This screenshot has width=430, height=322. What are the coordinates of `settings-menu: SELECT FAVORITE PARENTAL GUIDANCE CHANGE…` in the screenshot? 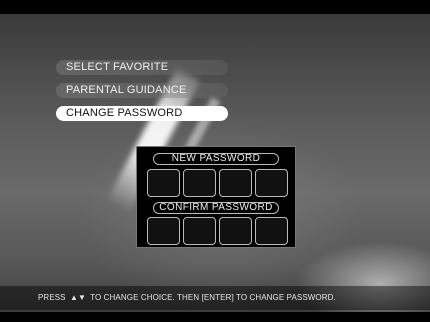 It's located at (142, 94).